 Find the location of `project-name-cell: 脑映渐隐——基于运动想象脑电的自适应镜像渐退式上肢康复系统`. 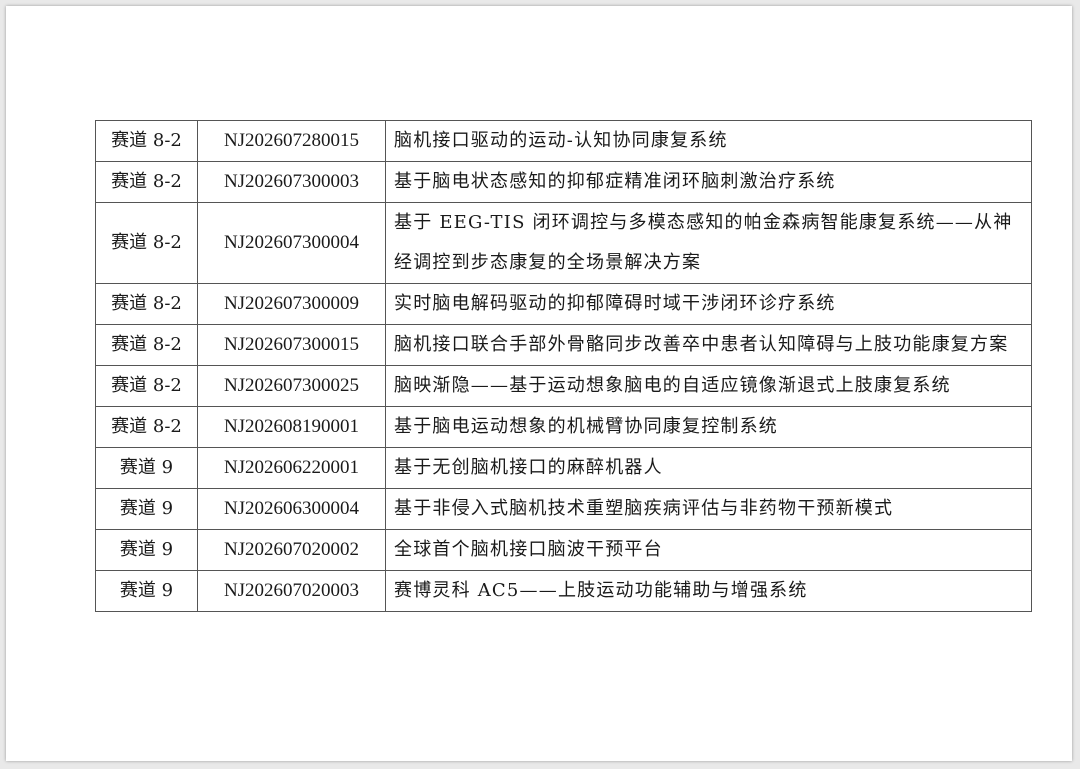

project-name-cell: 脑映渐隐——基于运动想象脑电的自适应镜像渐退式上肢康复系统 is located at coordinates (708, 386).